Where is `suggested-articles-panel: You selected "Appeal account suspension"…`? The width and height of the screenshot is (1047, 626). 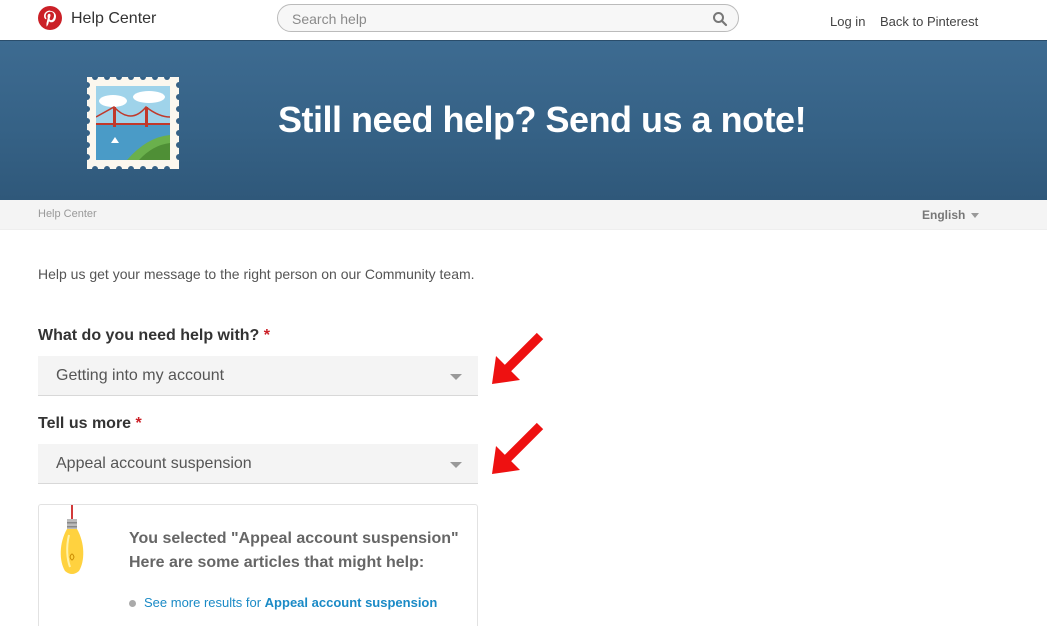
suggested-articles-panel: You selected "Appeal account suspension"… is located at coordinates (258, 565).